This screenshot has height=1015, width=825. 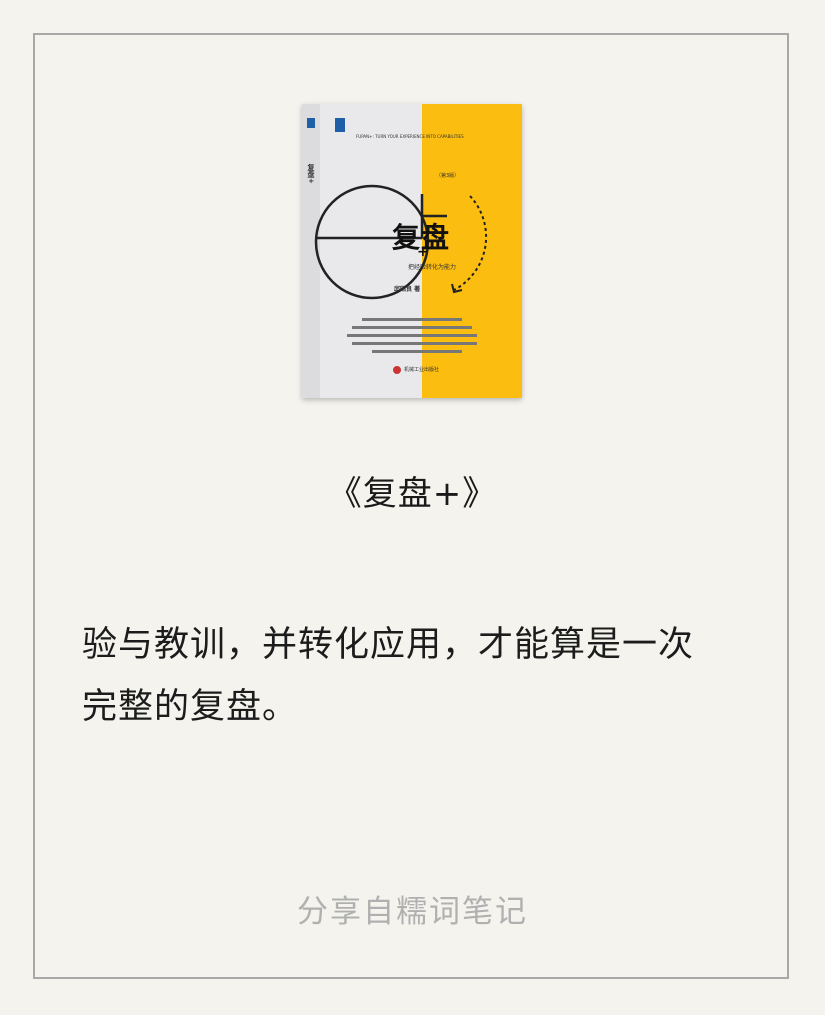 What do you see at coordinates (407, 289) in the screenshot?
I see `cover-author: 邱昭良 著` at bounding box center [407, 289].